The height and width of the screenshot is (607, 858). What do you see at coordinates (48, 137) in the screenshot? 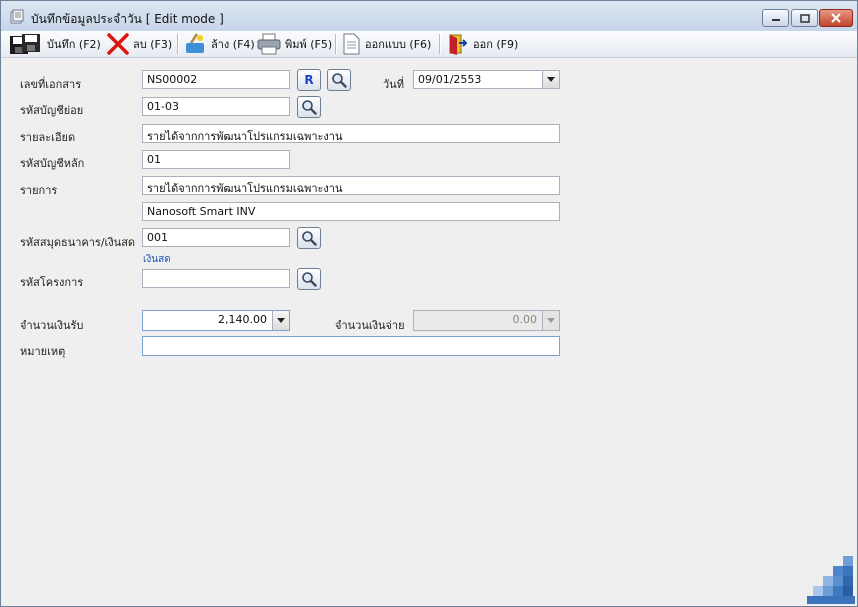
I see `detail-label: รายละเอียด` at bounding box center [48, 137].